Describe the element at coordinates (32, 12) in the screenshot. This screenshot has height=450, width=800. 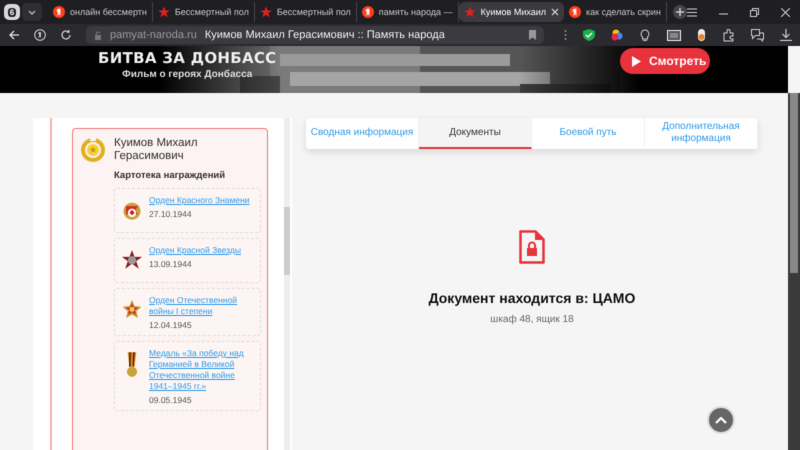
I see `chevron-down-icon` at that location.